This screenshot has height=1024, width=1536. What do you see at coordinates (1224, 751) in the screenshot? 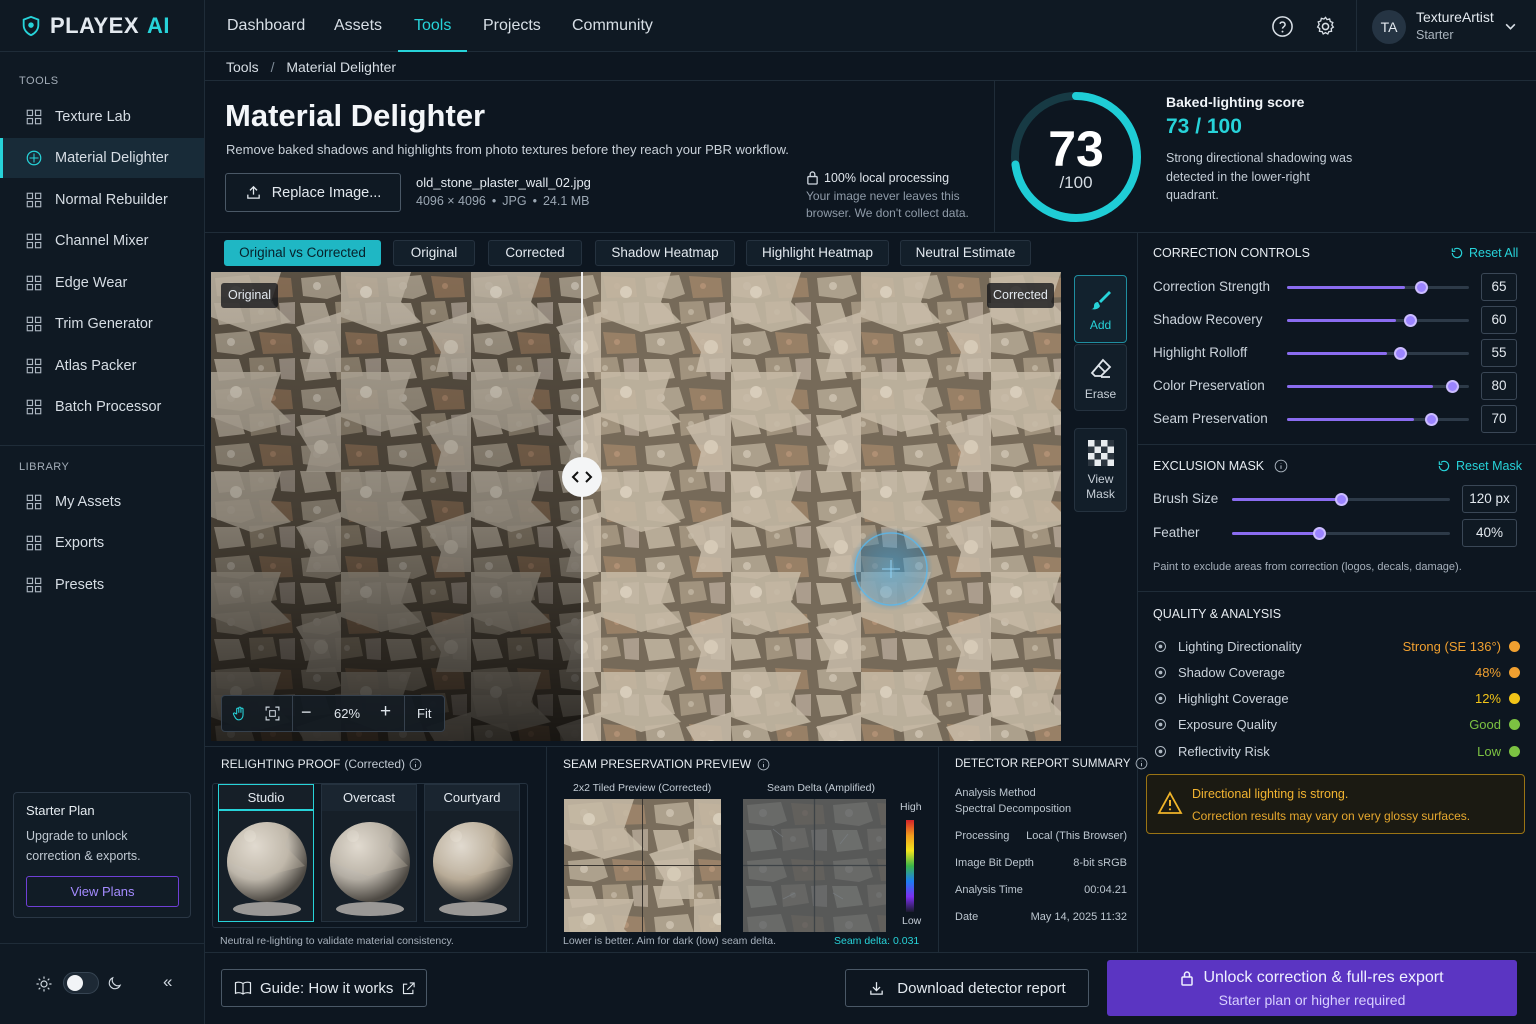
I see `quality-label: Reflectivity Risk` at bounding box center [1224, 751].